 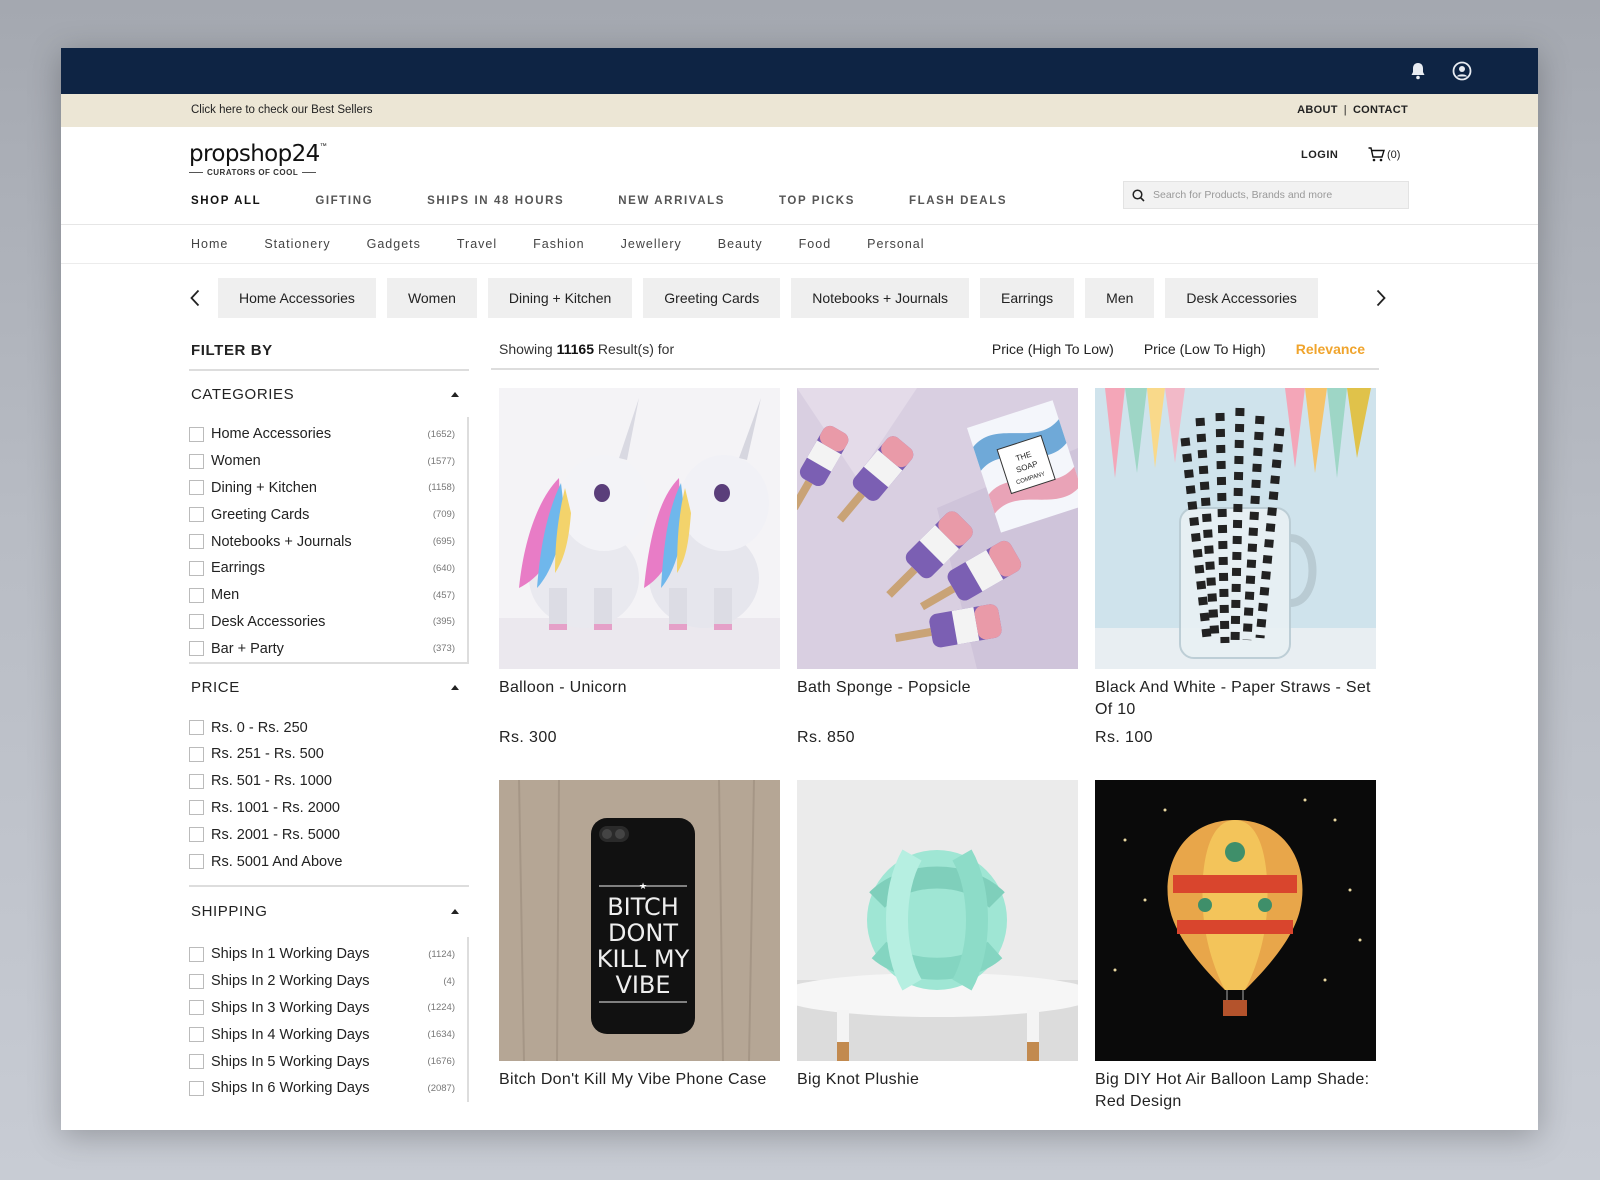 I want to click on price-option: Rs. 0 - Rs. 250, so click(x=329, y=727).